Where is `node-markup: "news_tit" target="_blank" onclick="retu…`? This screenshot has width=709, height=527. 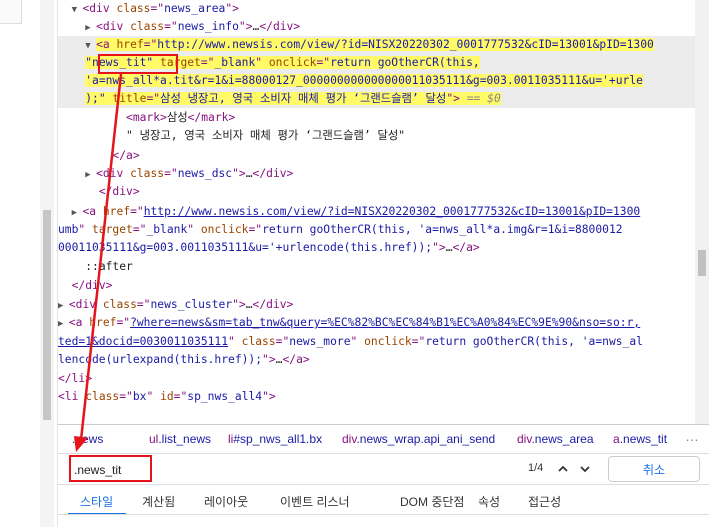
node-markup: "news_tit" target="_blank" onclick="retu… is located at coordinates (282, 62).